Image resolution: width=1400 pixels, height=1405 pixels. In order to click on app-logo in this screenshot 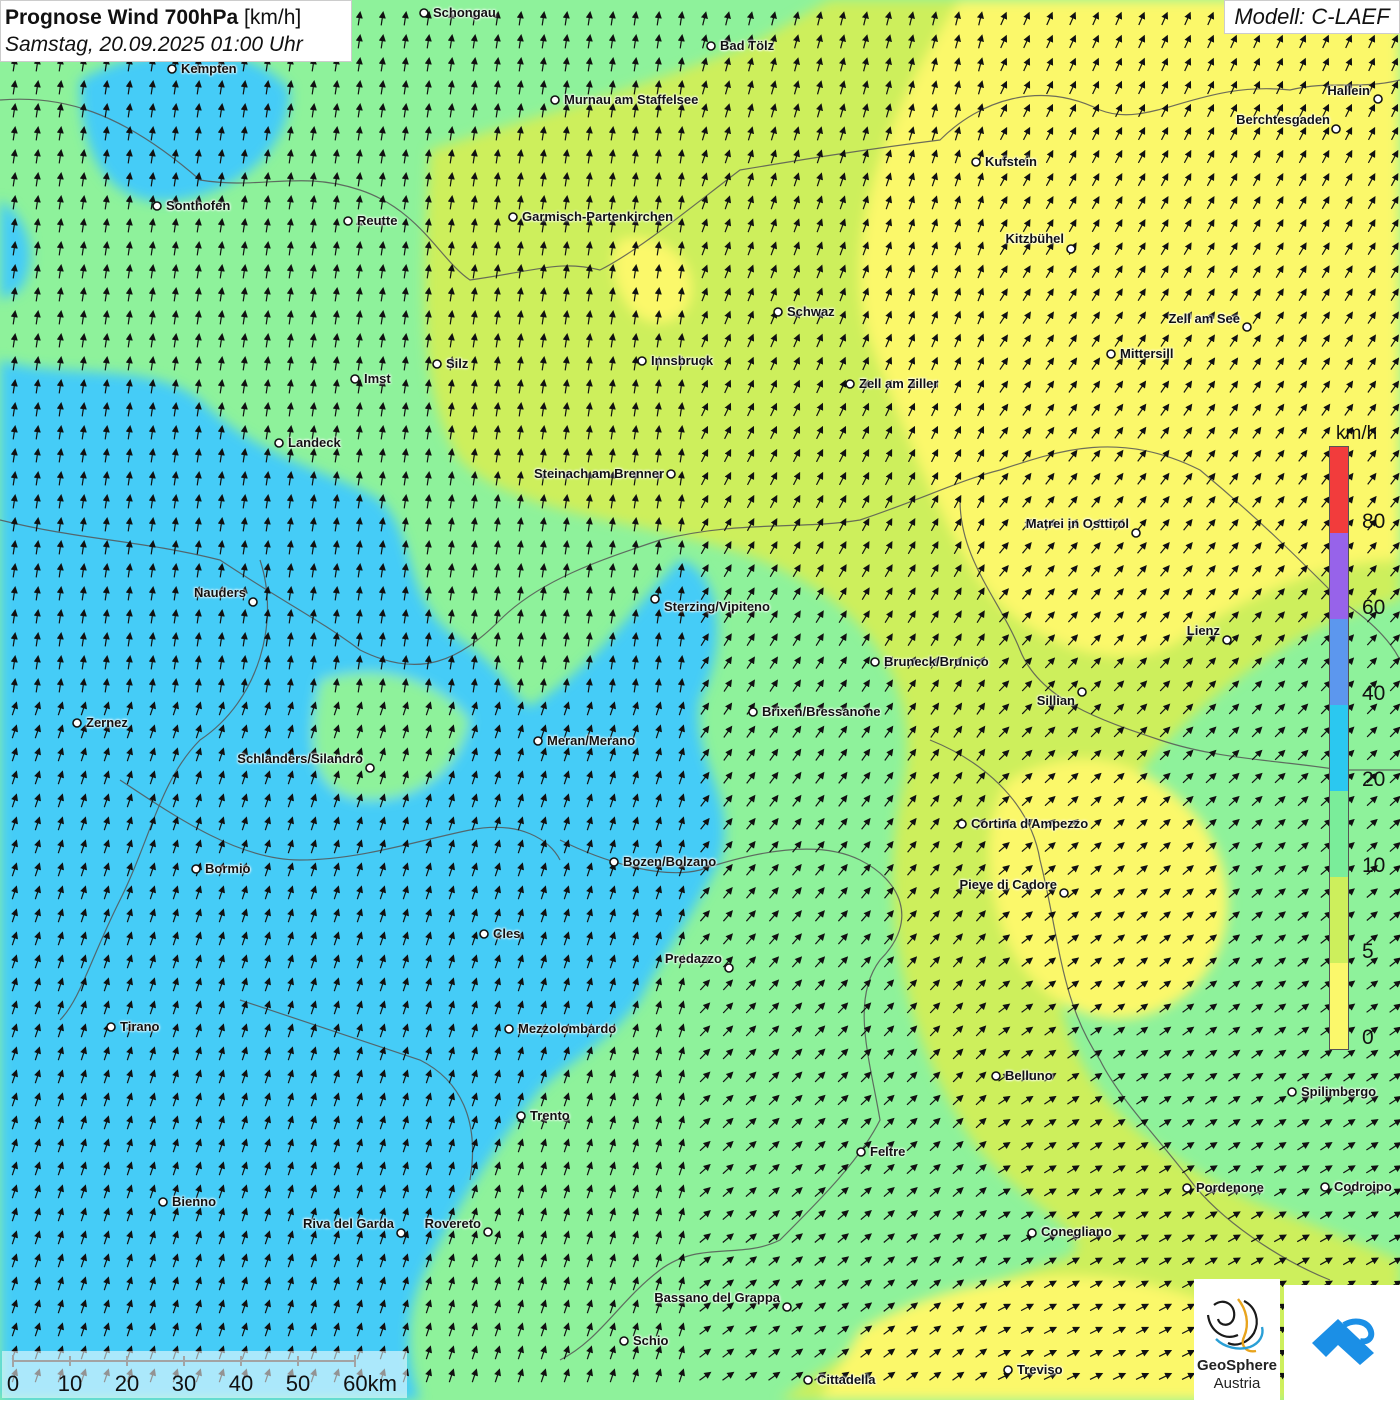, I will do `click(1342, 1342)`.